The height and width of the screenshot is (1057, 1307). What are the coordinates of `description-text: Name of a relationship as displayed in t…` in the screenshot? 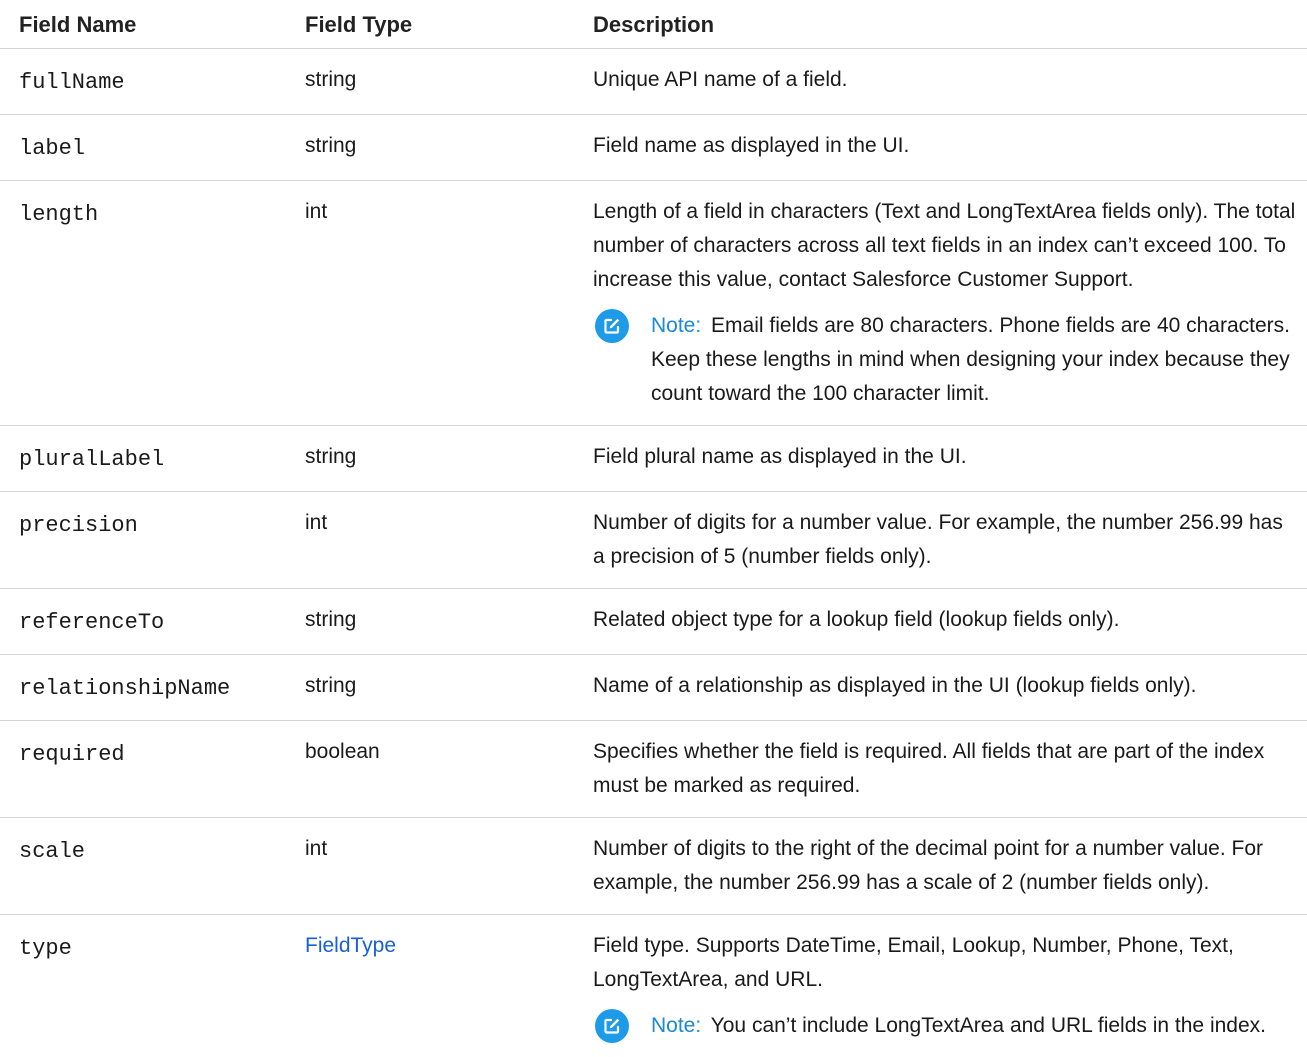 It's located at (945, 686).